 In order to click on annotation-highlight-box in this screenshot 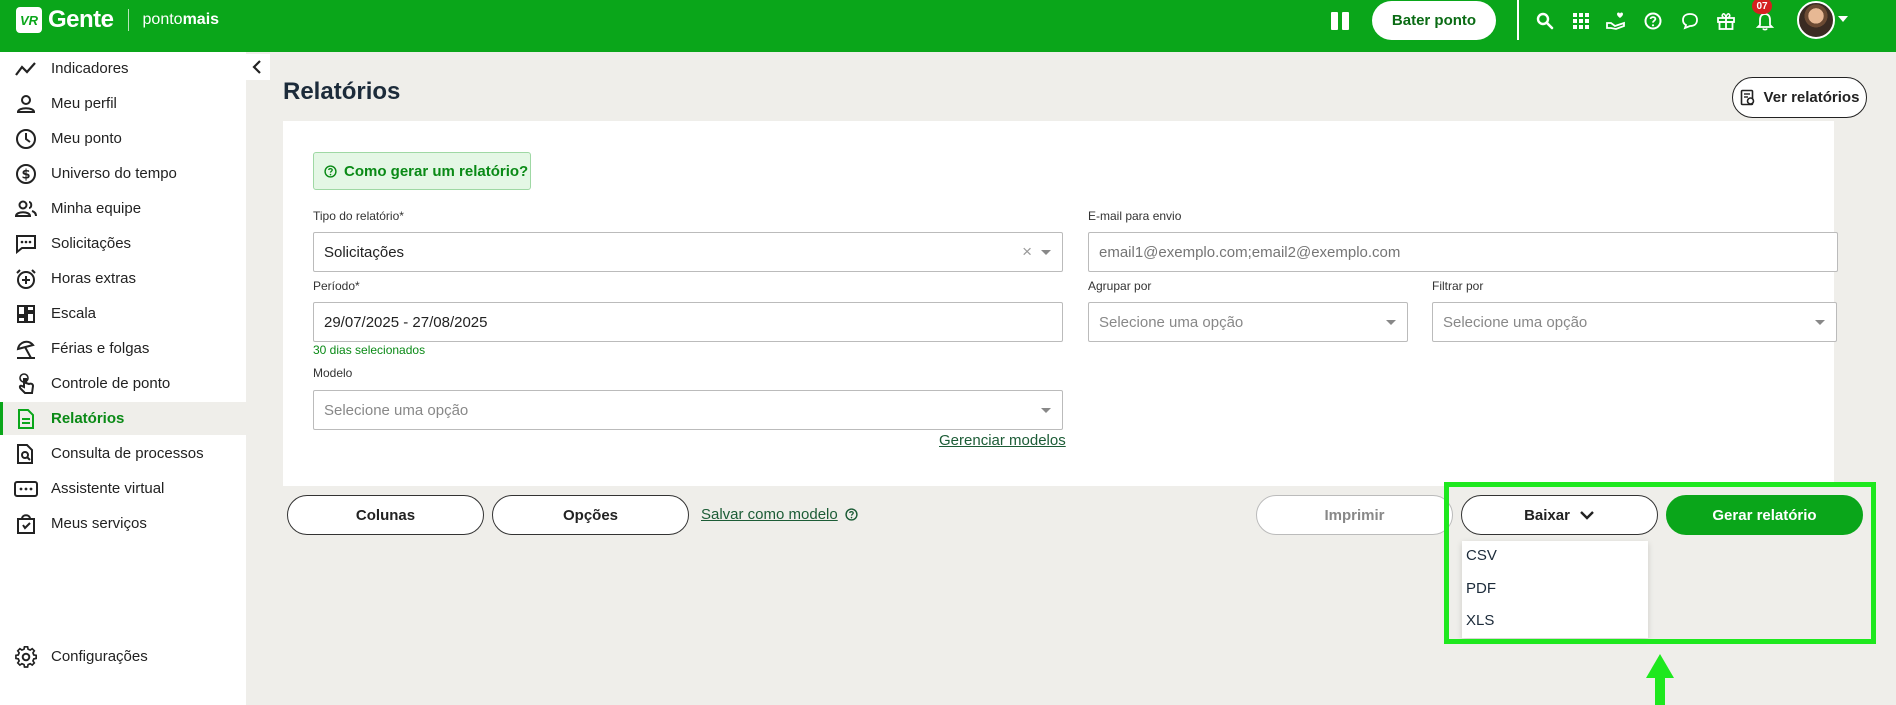, I will do `click(1660, 563)`.